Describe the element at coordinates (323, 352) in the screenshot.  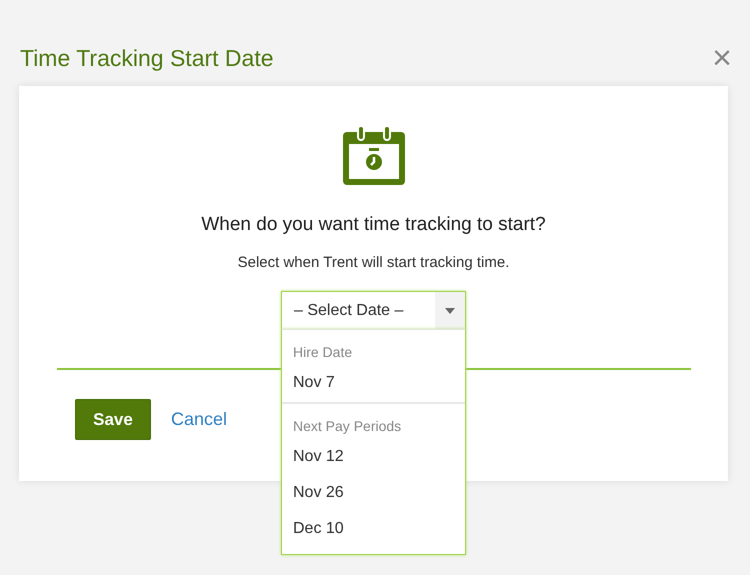
I see `group-label: Hire Date` at that location.